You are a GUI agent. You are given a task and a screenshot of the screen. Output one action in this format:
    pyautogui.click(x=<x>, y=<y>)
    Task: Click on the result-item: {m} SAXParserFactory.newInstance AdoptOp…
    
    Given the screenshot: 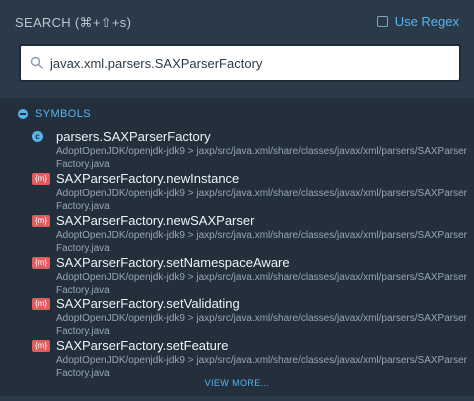 What is the action you would take?
    pyautogui.click(x=237, y=191)
    